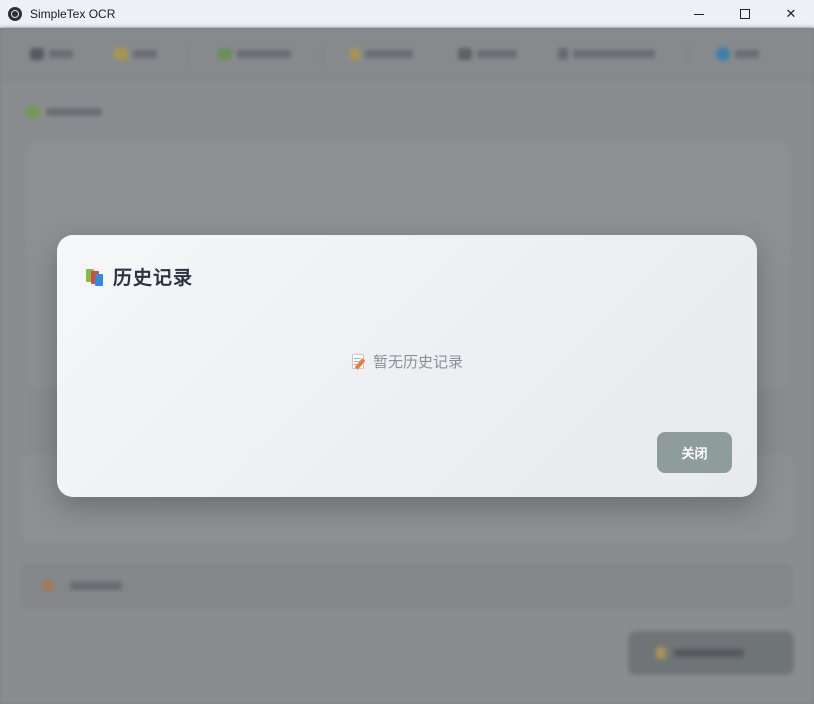  I want to click on memo-icon, so click(359, 362).